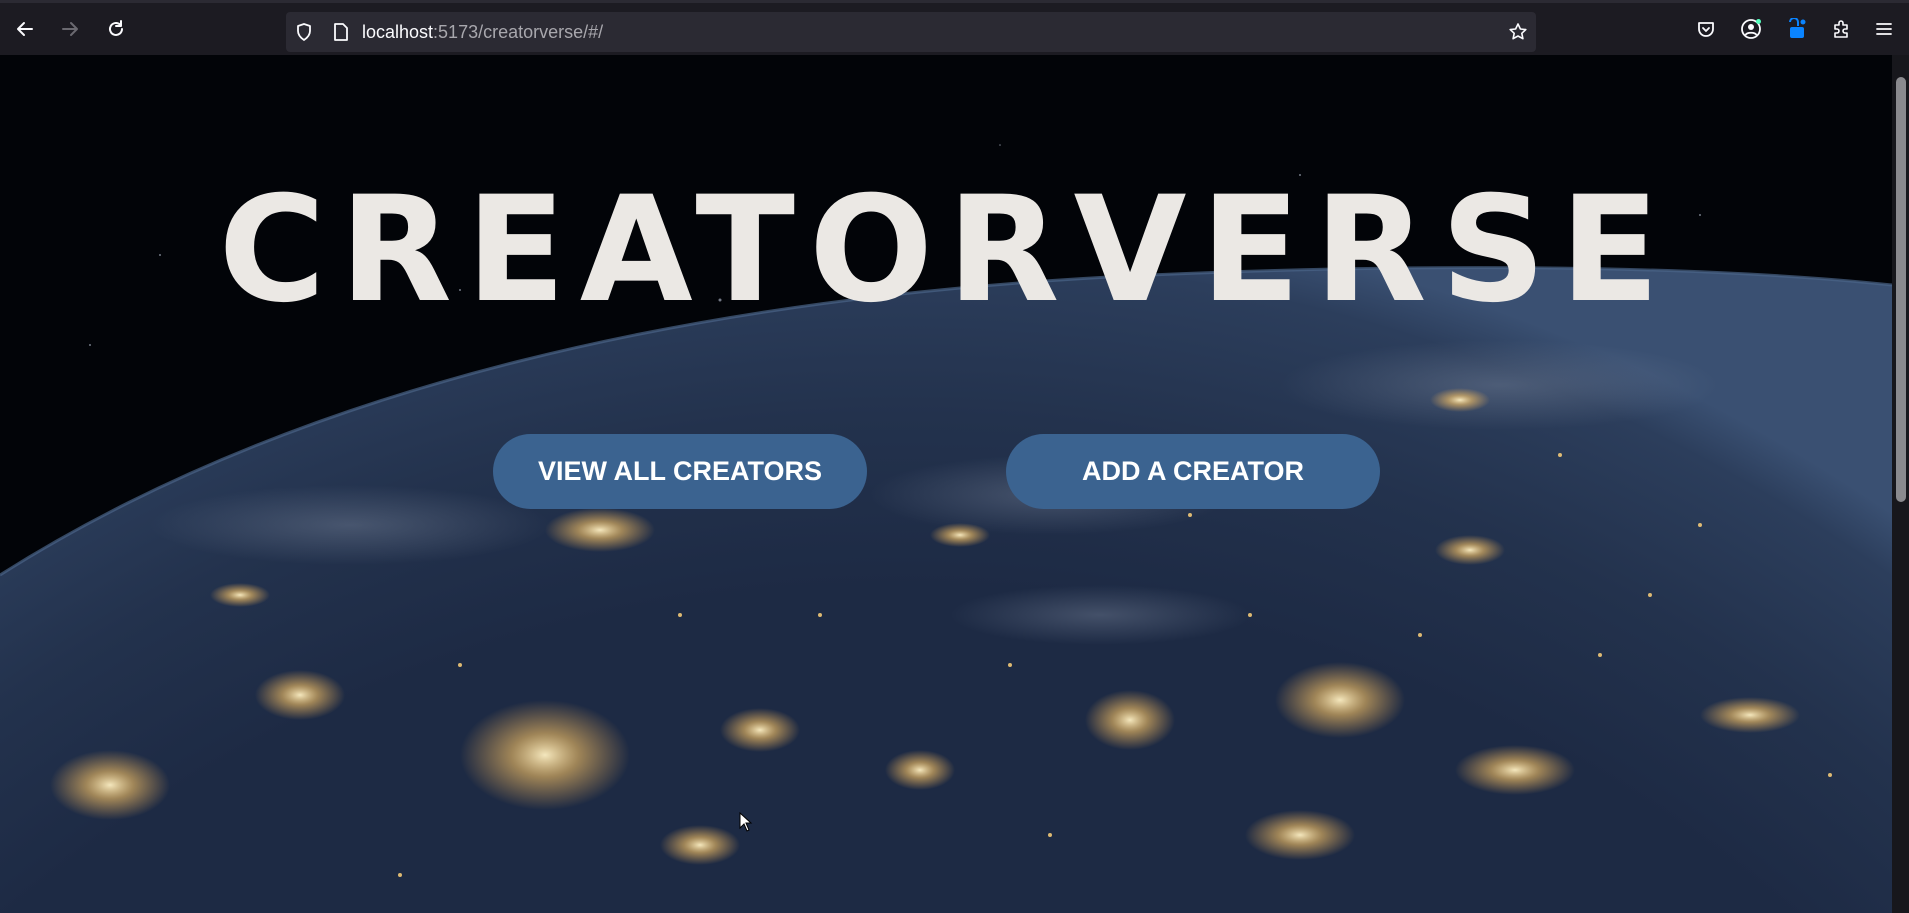 The width and height of the screenshot is (1909, 913). I want to click on back-arrow-icon, so click(25, 29).